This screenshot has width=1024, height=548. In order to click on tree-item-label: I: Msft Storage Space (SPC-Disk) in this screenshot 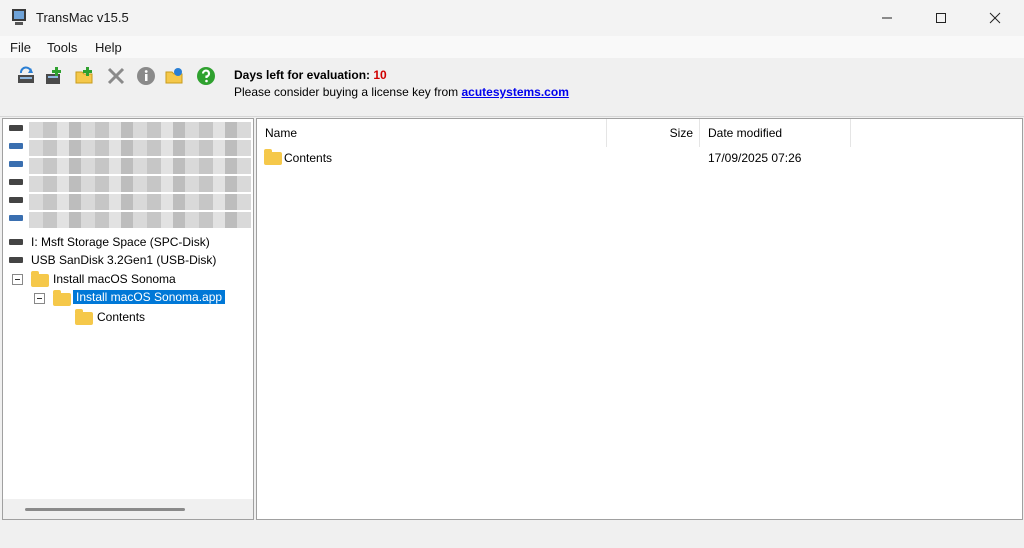, I will do `click(120, 242)`.